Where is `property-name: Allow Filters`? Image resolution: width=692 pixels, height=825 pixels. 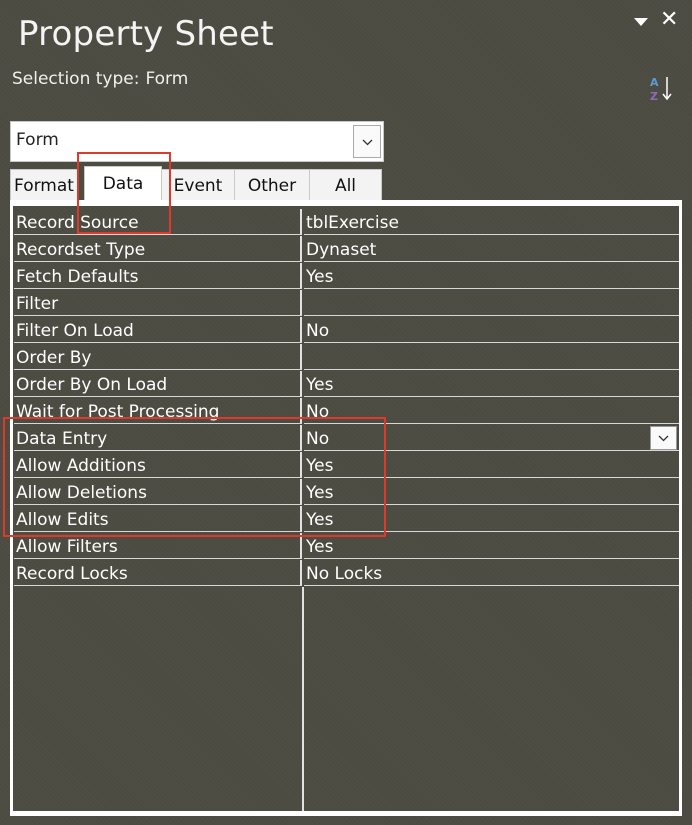 property-name: Allow Filters is located at coordinates (158, 546).